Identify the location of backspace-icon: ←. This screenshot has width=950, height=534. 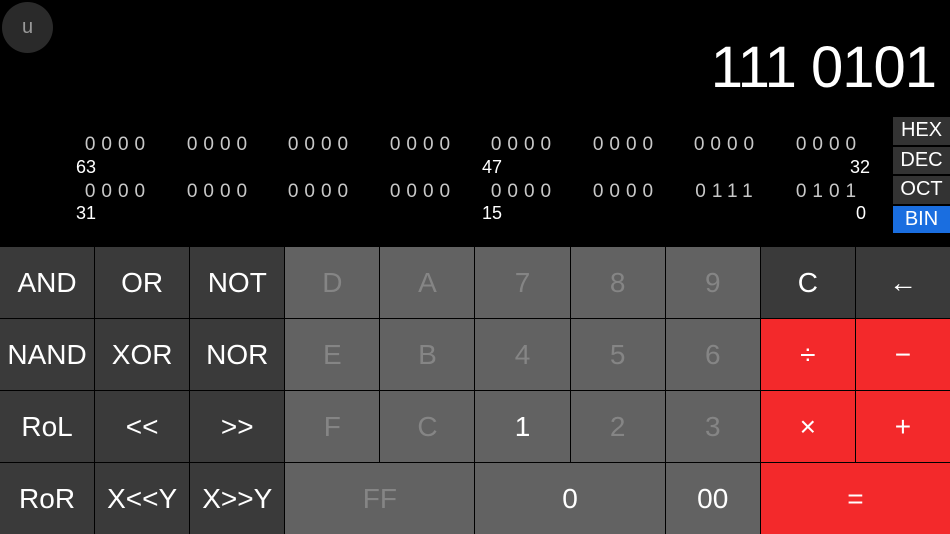
(902, 282).